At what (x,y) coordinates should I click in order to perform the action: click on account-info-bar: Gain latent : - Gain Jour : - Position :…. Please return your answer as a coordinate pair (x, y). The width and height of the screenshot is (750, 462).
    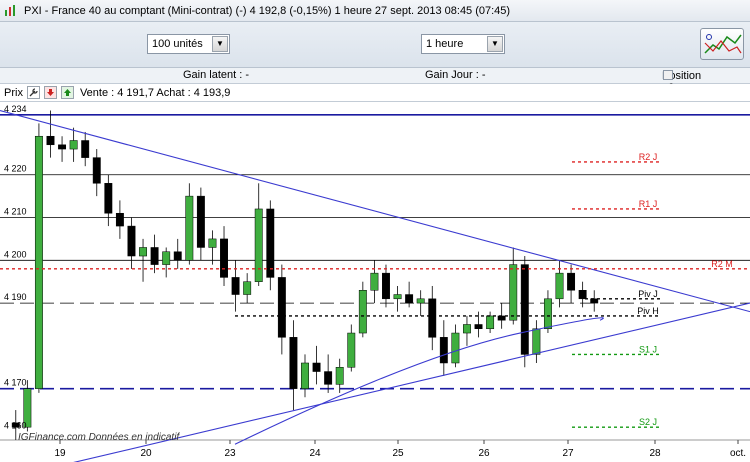
    Looking at the image, I should click on (375, 81).